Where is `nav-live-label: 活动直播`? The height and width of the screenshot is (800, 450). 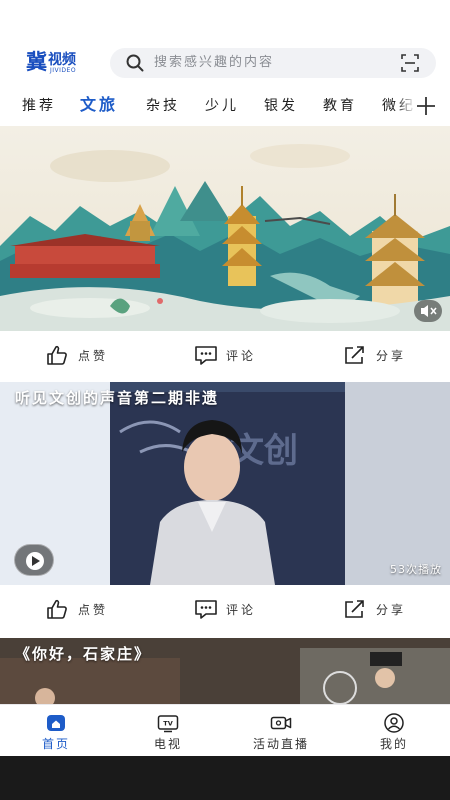
nav-live-label: 活动直播 is located at coordinates (280, 744).